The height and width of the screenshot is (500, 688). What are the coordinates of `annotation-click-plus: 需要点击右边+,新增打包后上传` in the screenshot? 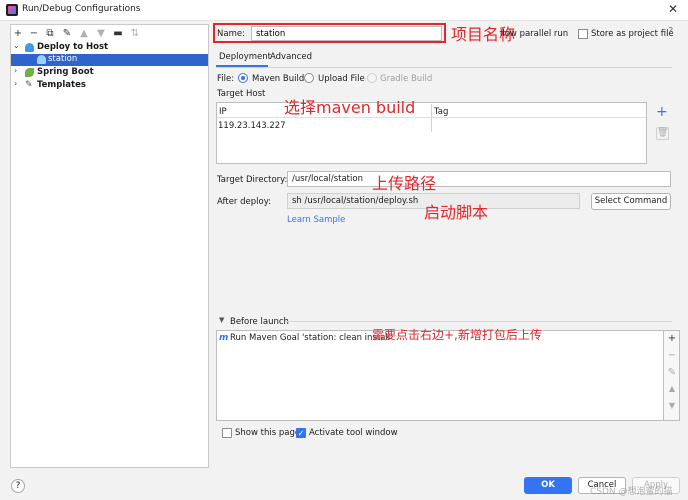 It's located at (457, 335).